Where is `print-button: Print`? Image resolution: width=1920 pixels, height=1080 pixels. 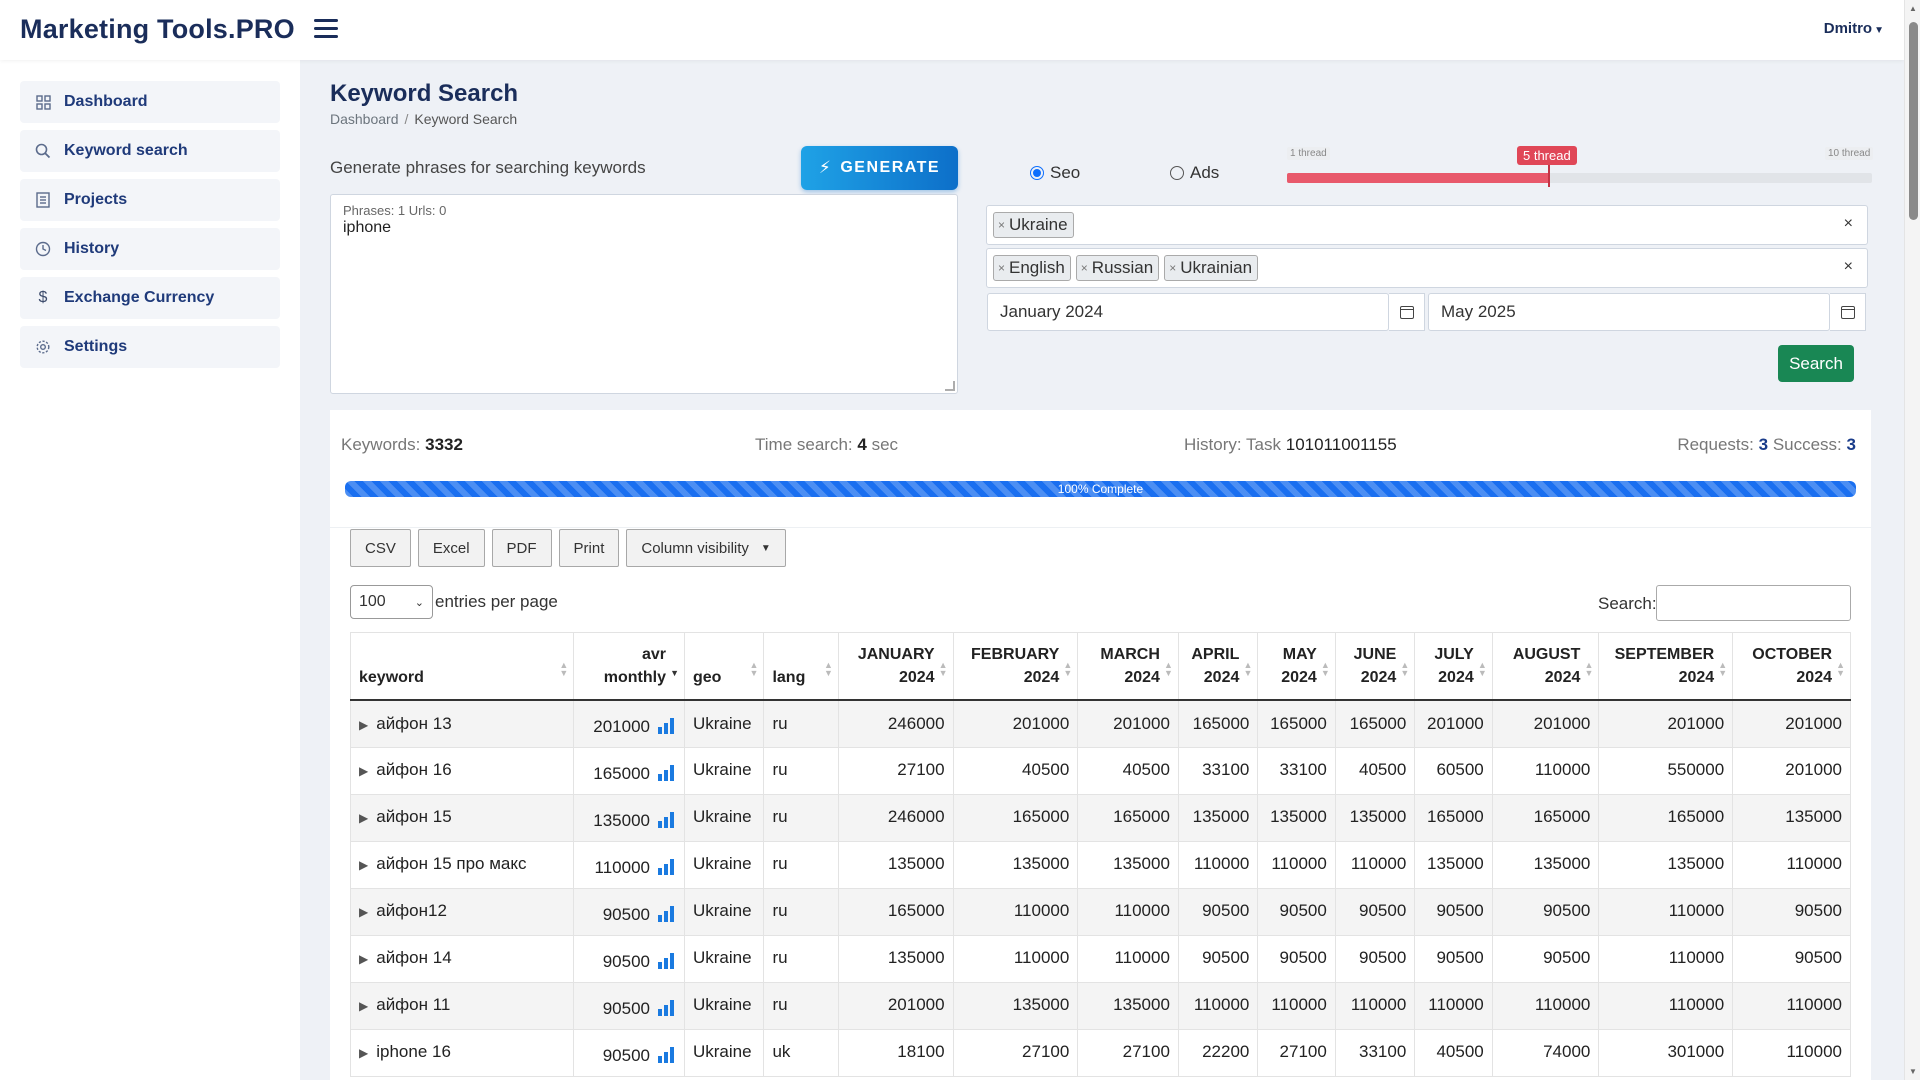 print-button: Print is located at coordinates (589, 548).